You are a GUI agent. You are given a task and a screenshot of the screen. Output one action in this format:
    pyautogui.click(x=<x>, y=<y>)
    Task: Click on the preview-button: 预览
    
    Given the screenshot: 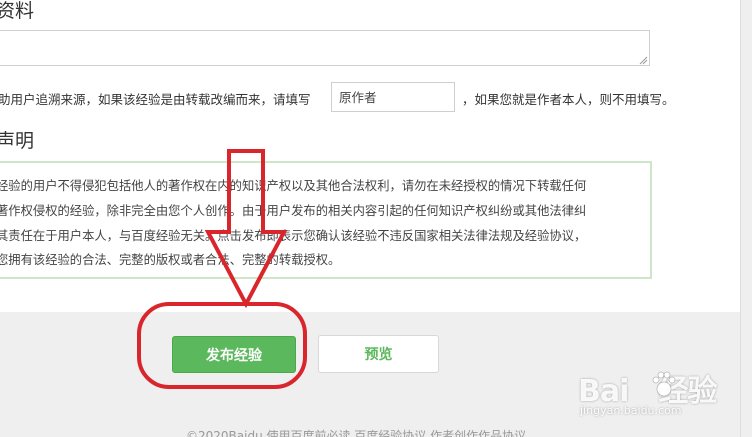 What is the action you would take?
    pyautogui.click(x=378, y=354)
    